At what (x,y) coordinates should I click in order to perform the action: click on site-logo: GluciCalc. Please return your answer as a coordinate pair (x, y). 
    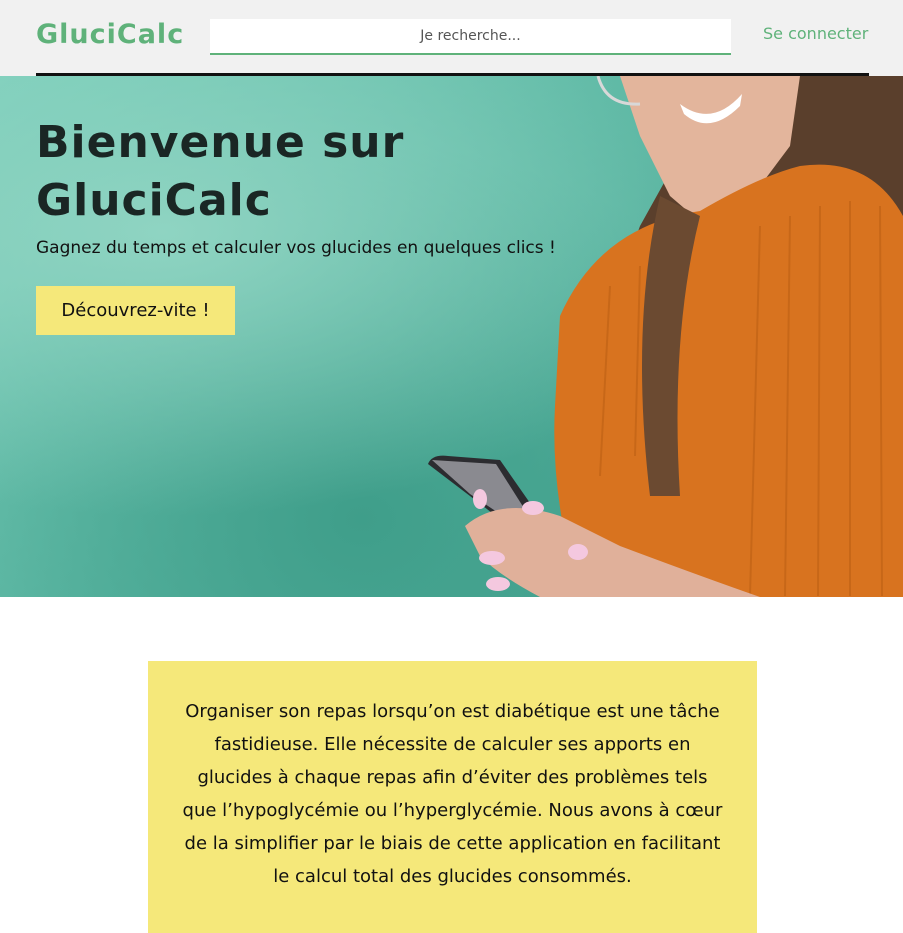
    Looking at the image, I should click on (110, 34).